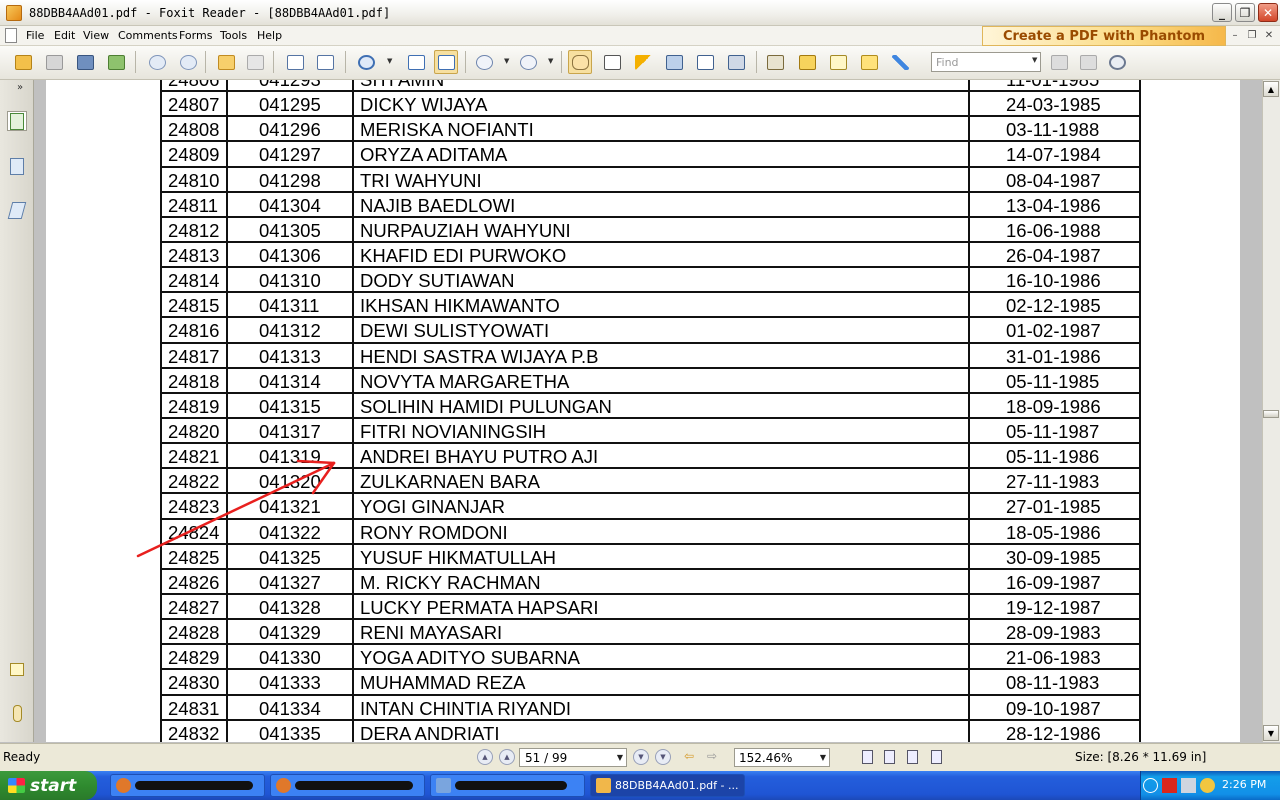 The width and height of the screenshot is (1280, 800). I want to click on phantom-ad-banner: Create a PDF with Phantom, so click(1104, 36).